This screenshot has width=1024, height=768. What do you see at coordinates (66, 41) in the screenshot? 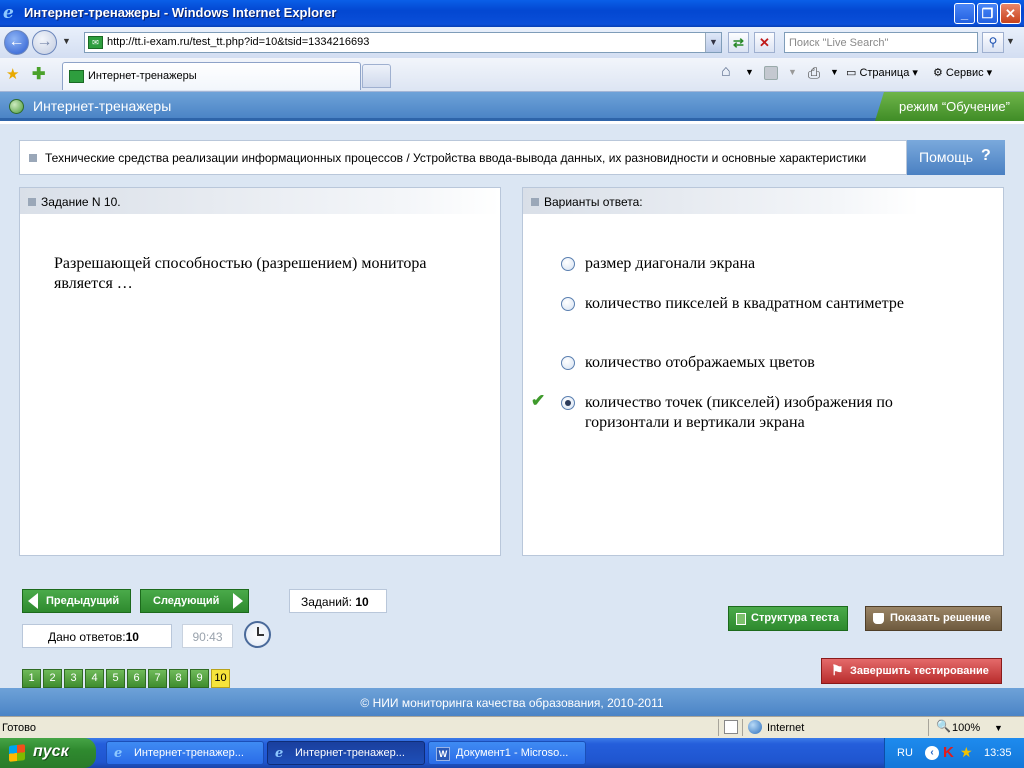
I see `history-dropdown-icon: ▼` at bounding box center [66, 41].